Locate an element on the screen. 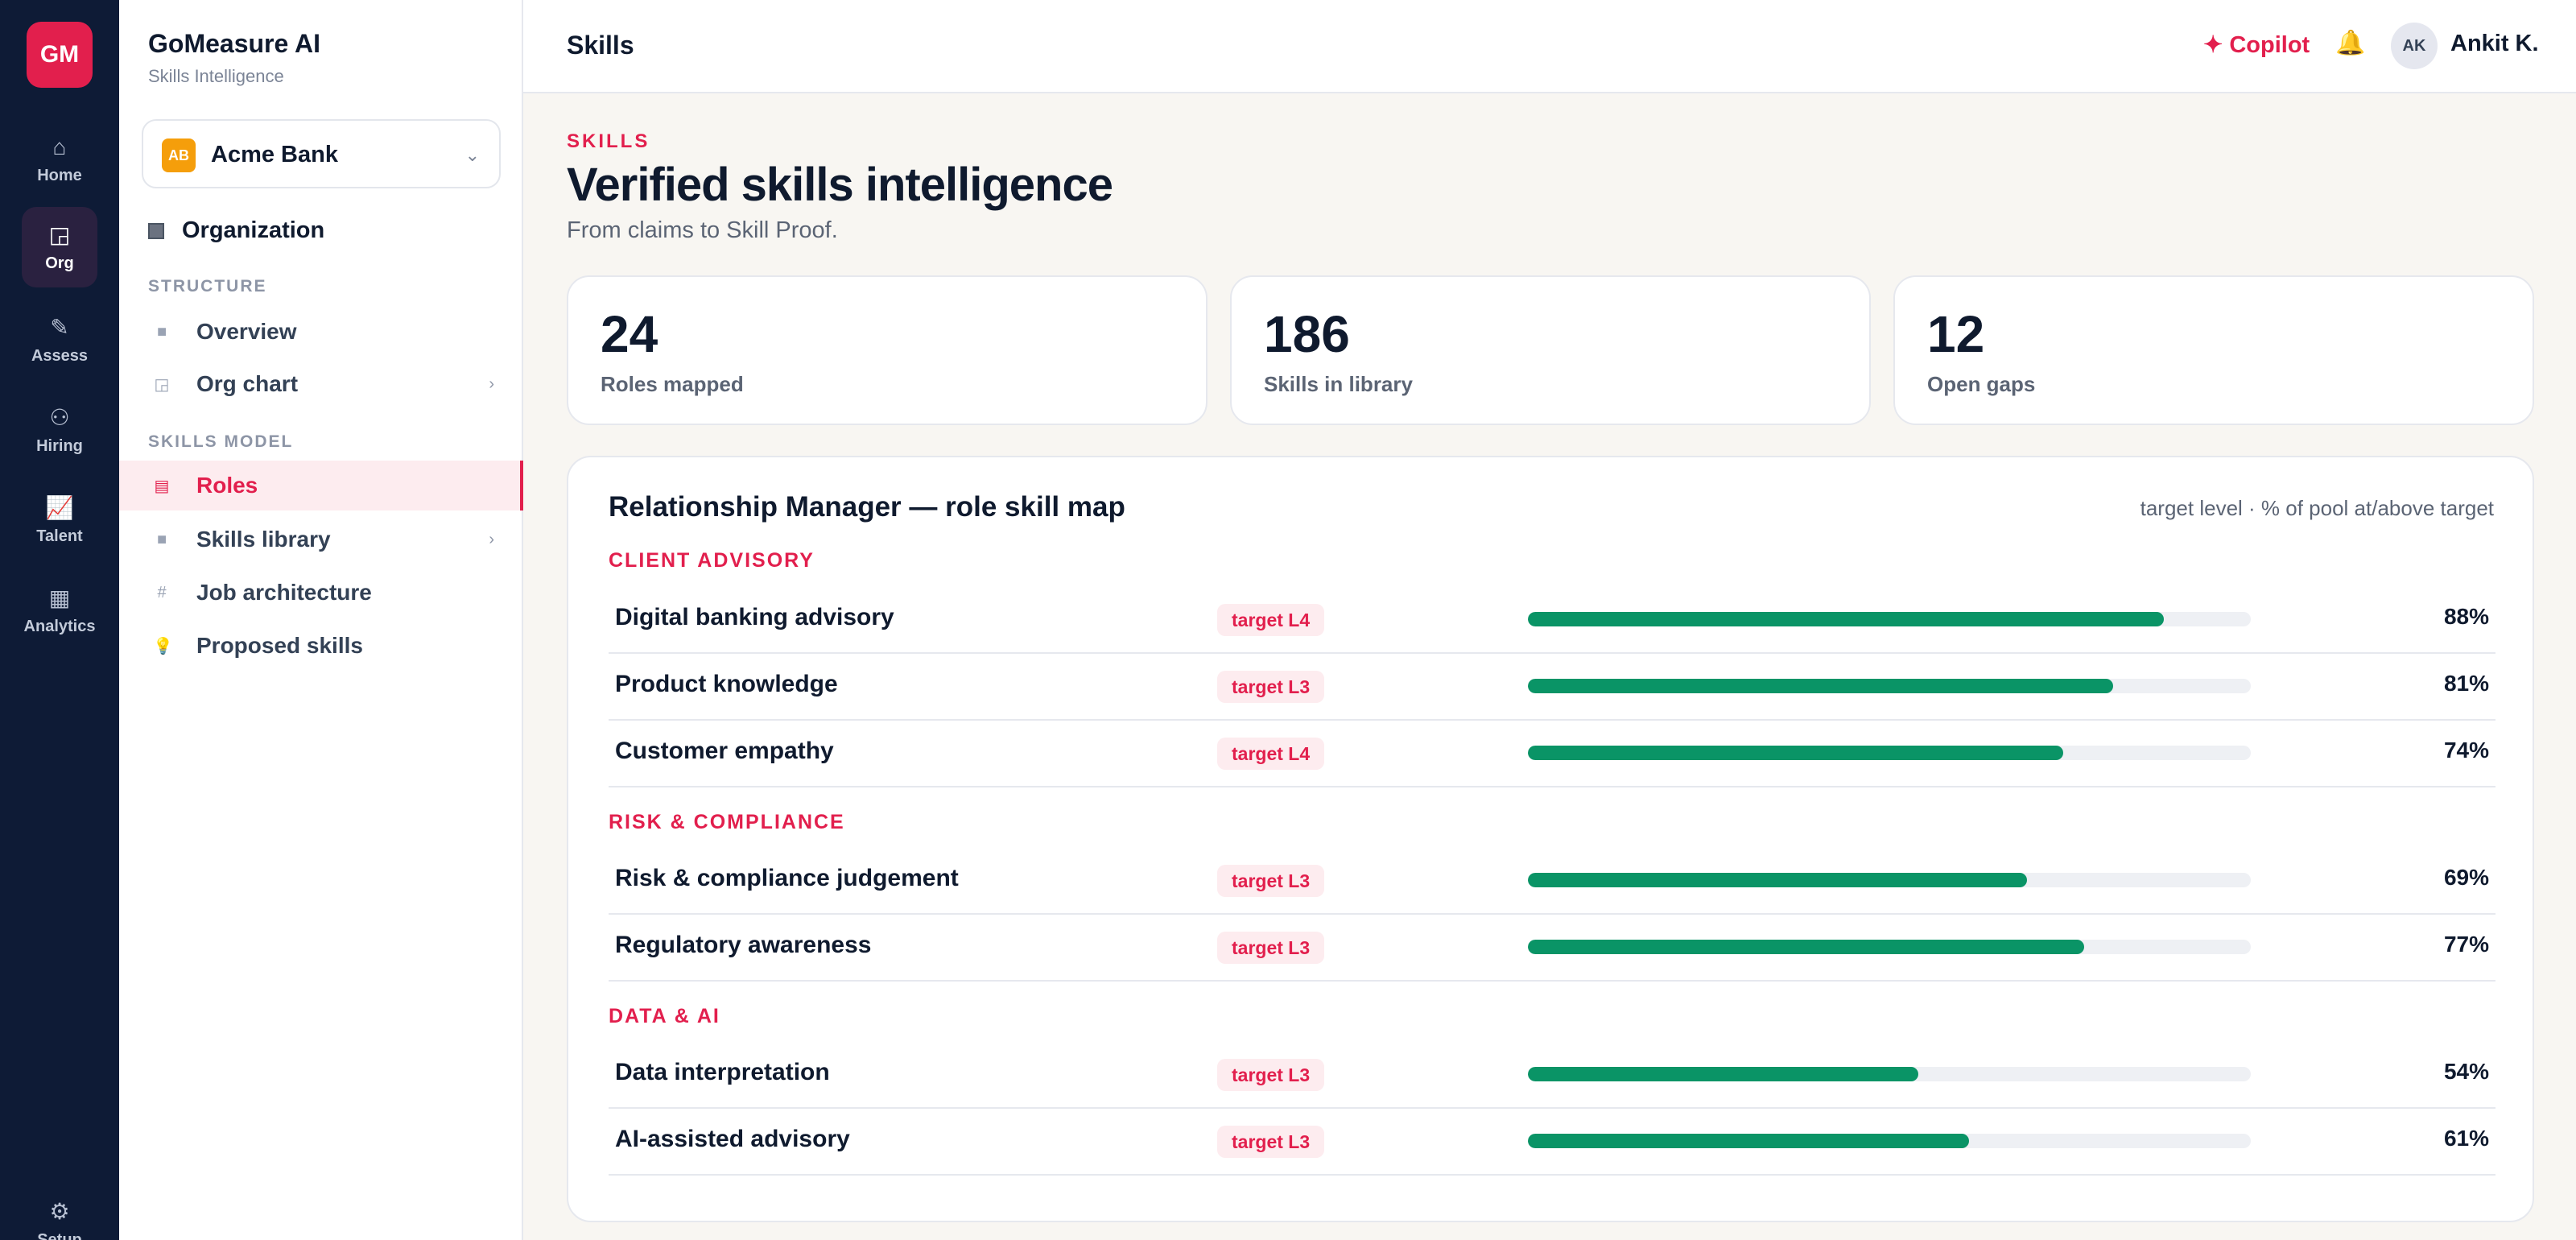 The width and height of the screenshot is (2576, 1240). rail-item-analytics: ▦ Analytics is located at coordinates (59, 611).